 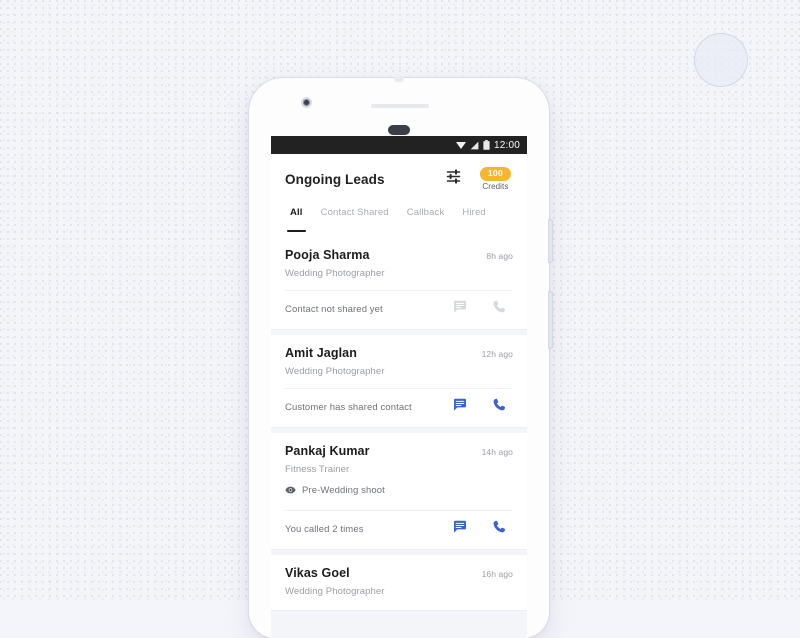 I want to click on tab-callback-label: Callback, so click(x=425, y=212).